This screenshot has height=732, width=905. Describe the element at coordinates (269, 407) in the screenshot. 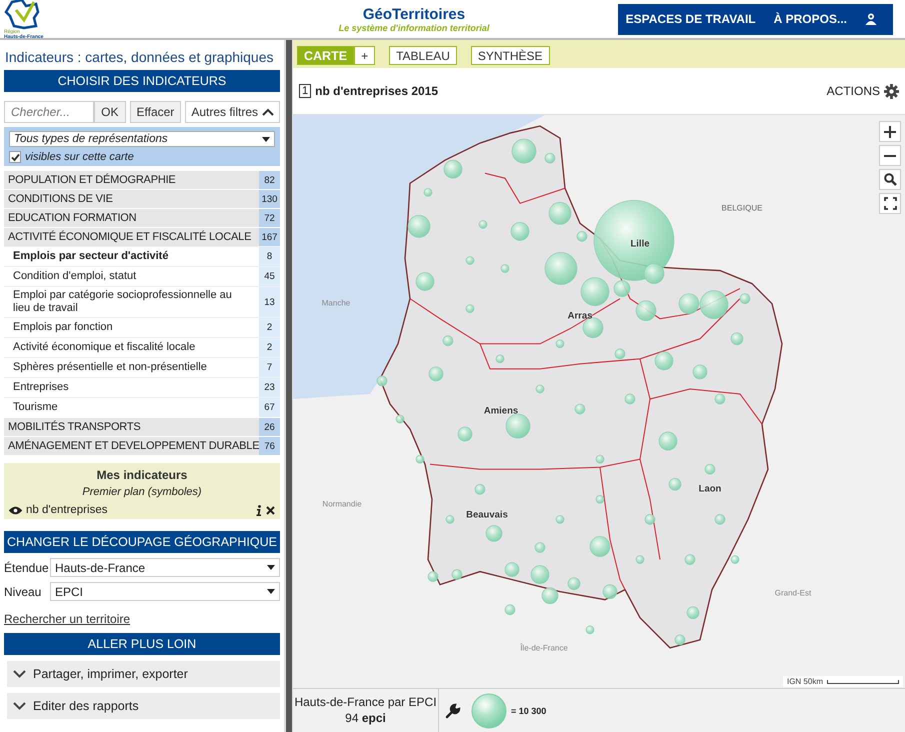

I see `count-badge: 67` at that location.